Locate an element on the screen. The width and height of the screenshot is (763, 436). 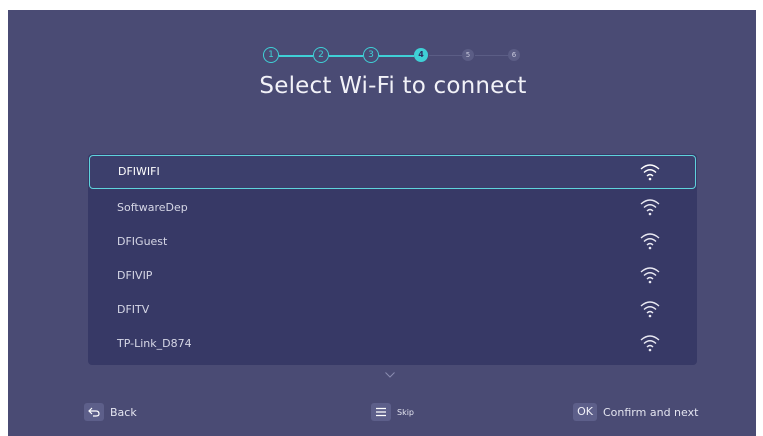
network-name: DFIGuest is located at coordinates (142, 241).